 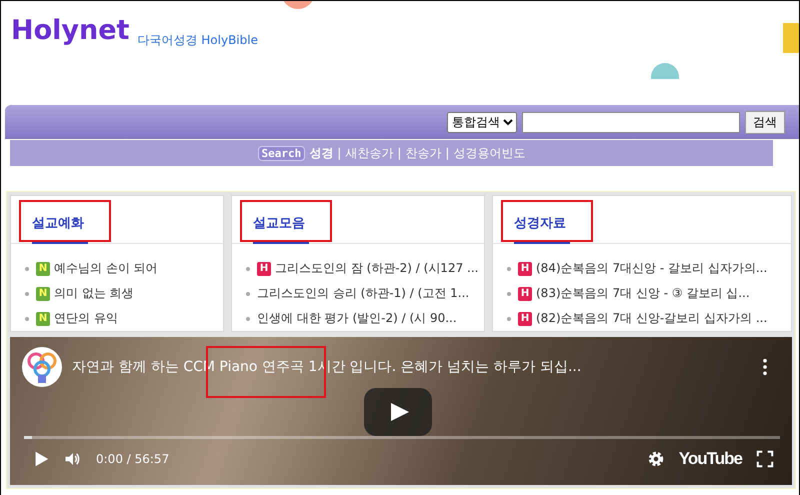 I want to click on decorative-graphic, so click(x=791, y=38).